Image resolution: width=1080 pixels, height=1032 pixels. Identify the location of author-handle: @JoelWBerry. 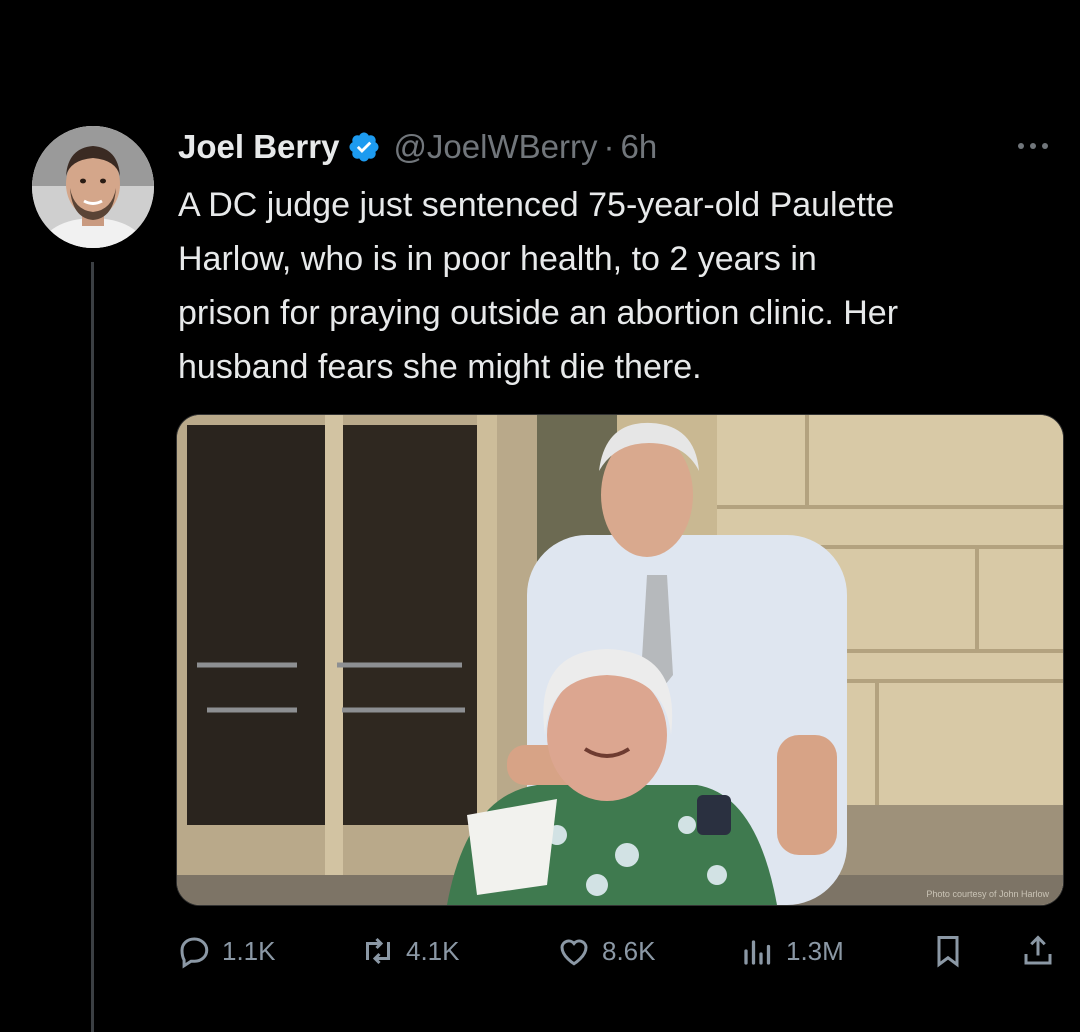
(495, 147).